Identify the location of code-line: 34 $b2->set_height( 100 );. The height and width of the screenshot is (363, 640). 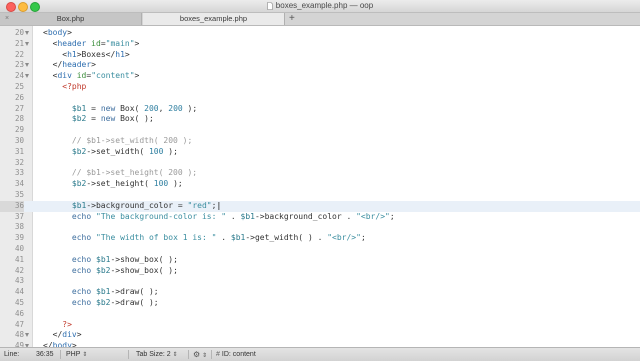
(320, 184).